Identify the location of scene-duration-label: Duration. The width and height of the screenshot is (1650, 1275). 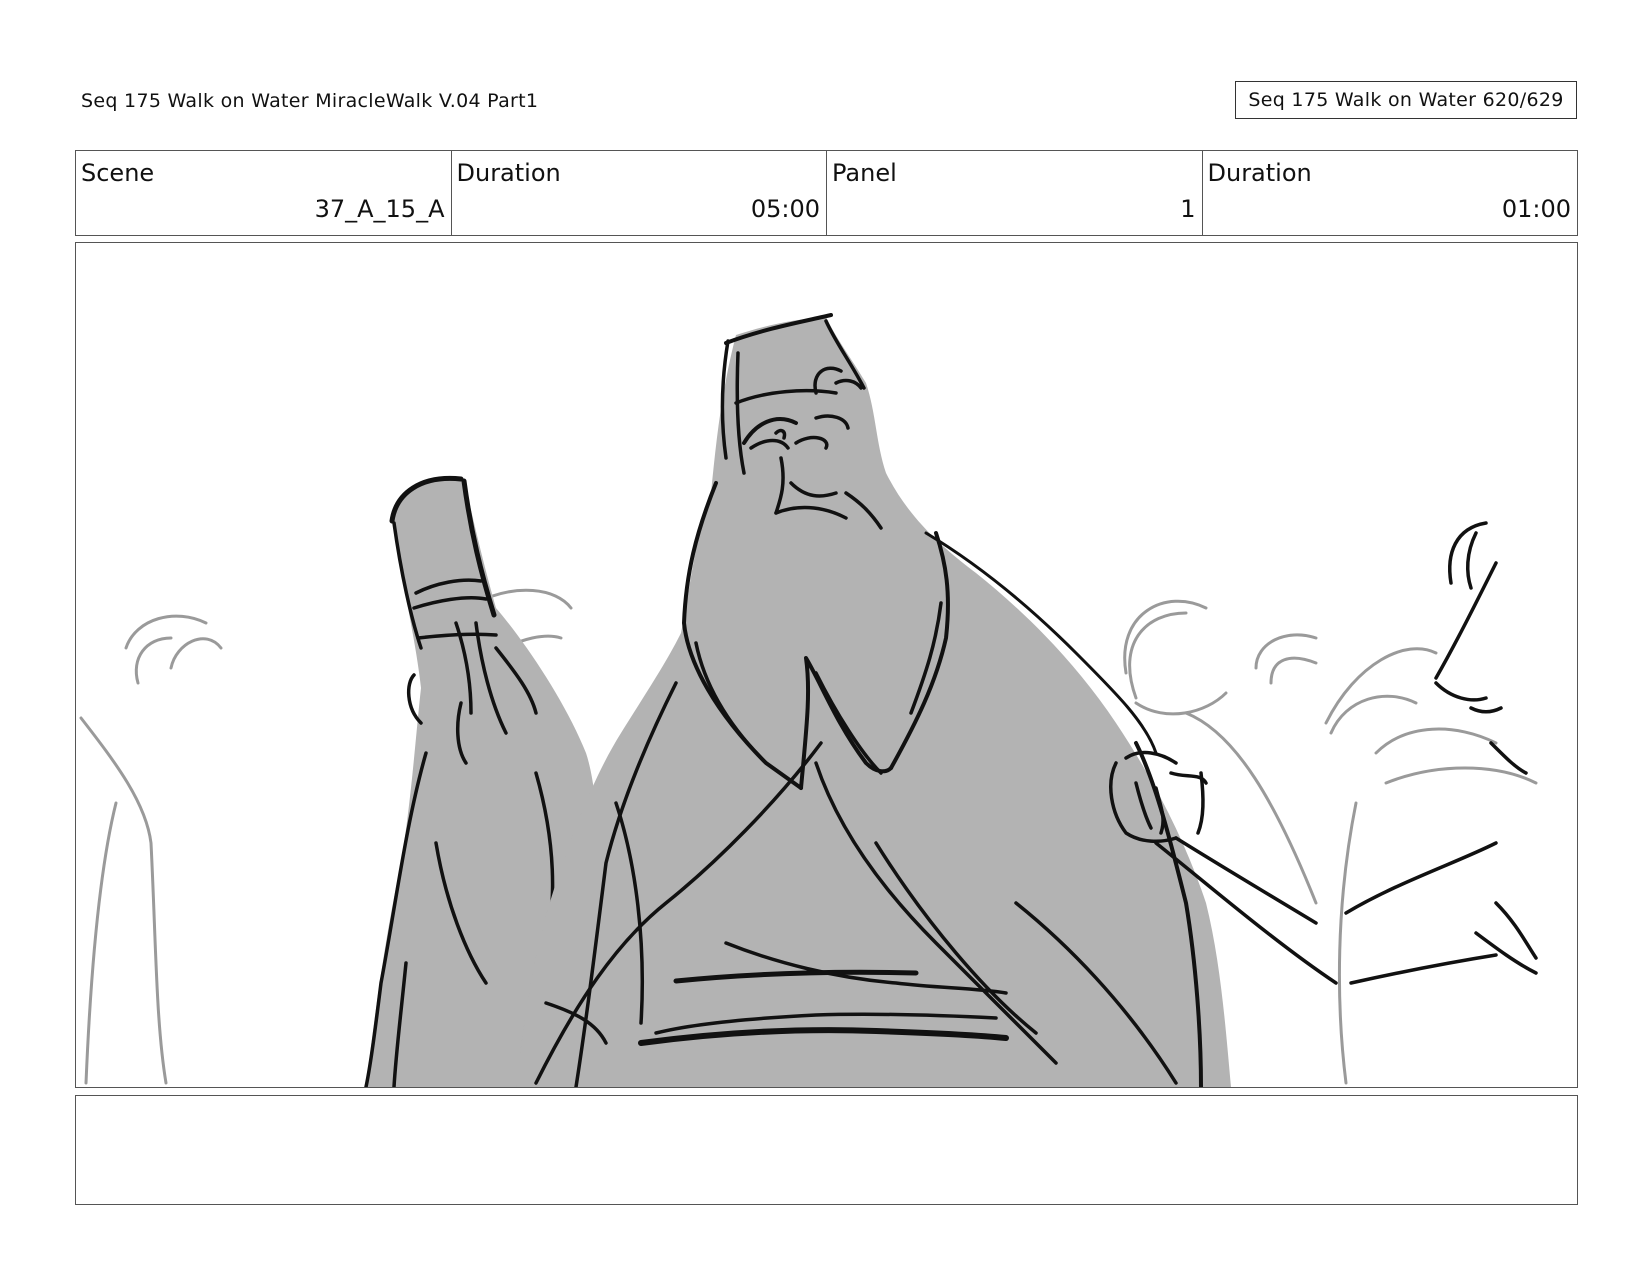
(508, 173).